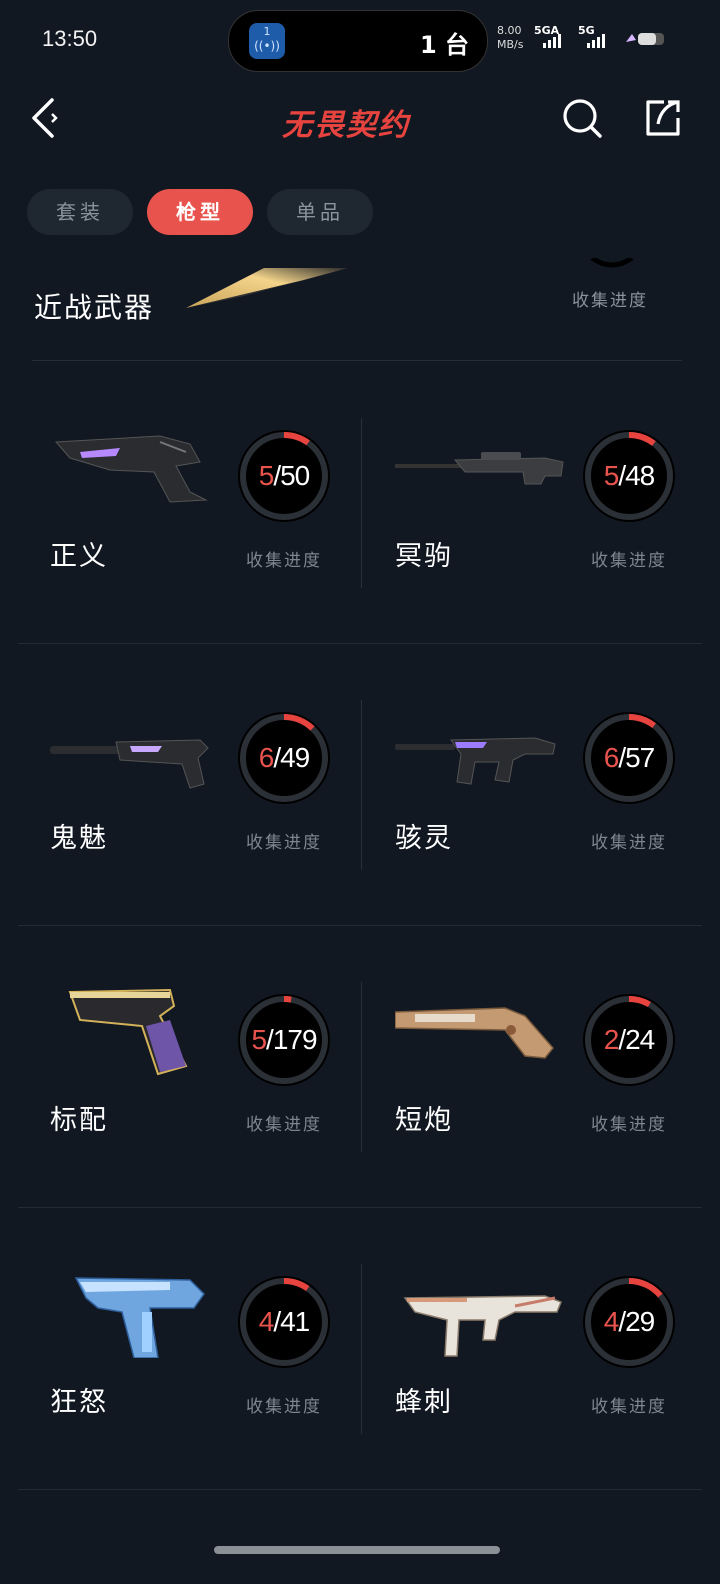 This screenshot has width=720, height=1584. I want to click on tab-suits: 套装, so click(80, 212).